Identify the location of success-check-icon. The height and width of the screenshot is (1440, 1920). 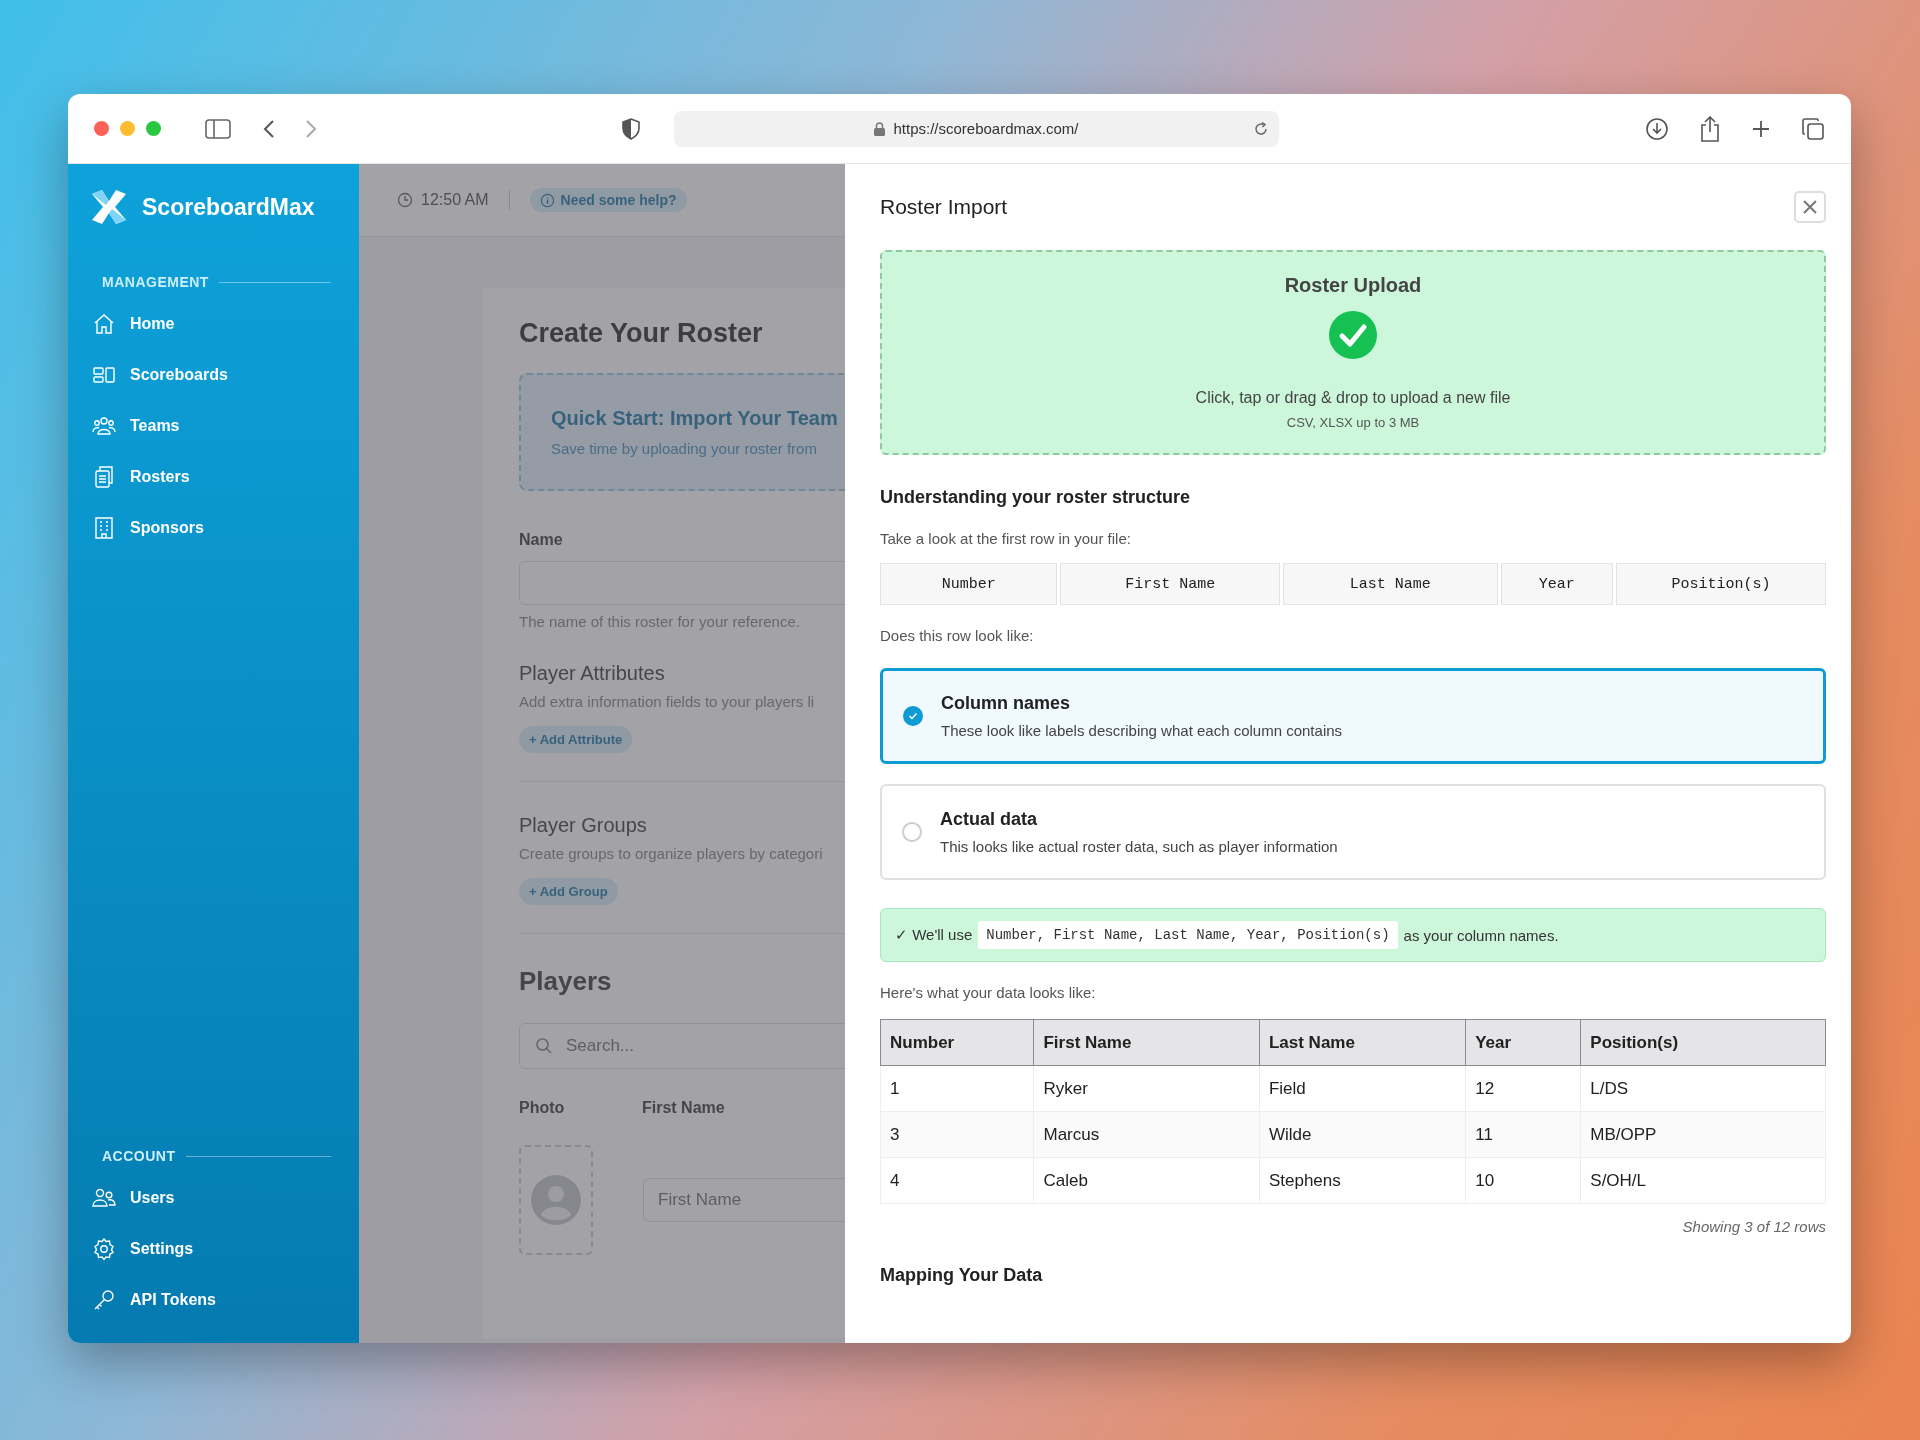
(1353, 335).